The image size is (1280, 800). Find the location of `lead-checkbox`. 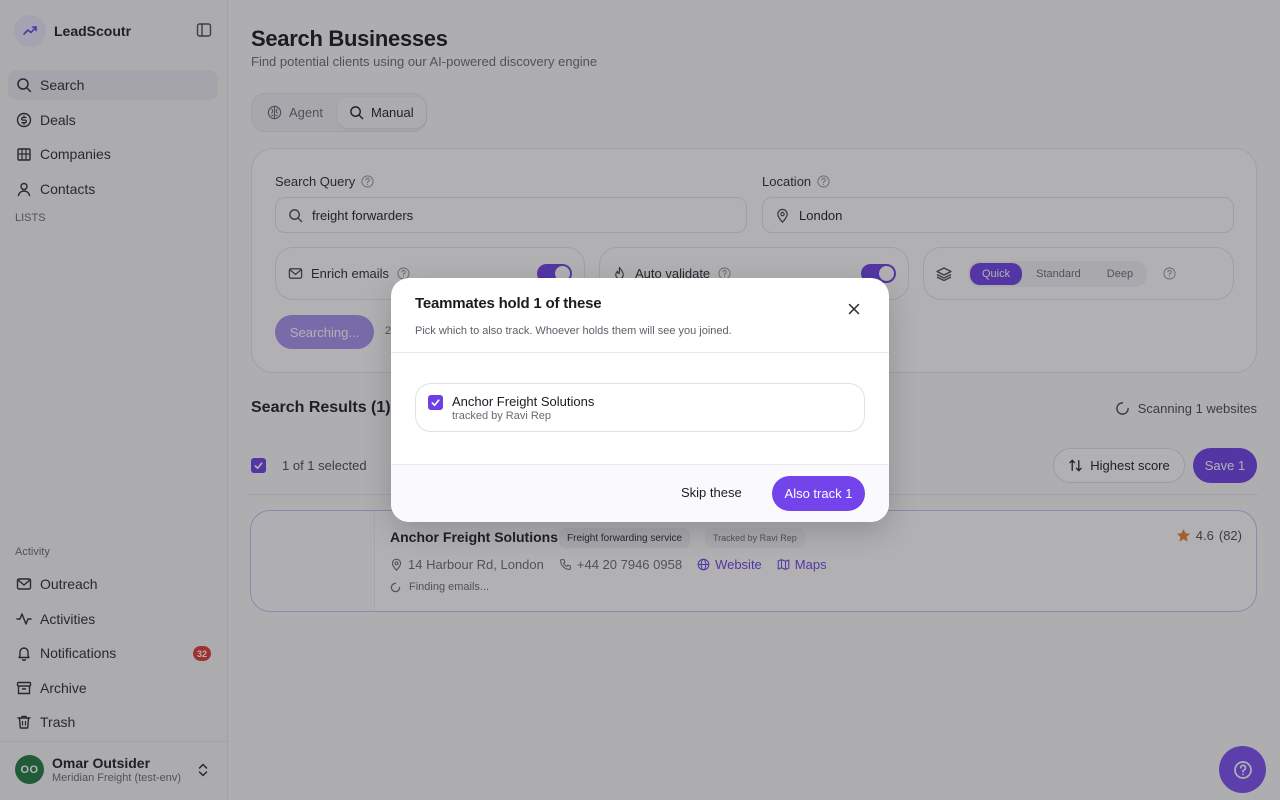

lead-checkbox is located at coordinates (435, 402).